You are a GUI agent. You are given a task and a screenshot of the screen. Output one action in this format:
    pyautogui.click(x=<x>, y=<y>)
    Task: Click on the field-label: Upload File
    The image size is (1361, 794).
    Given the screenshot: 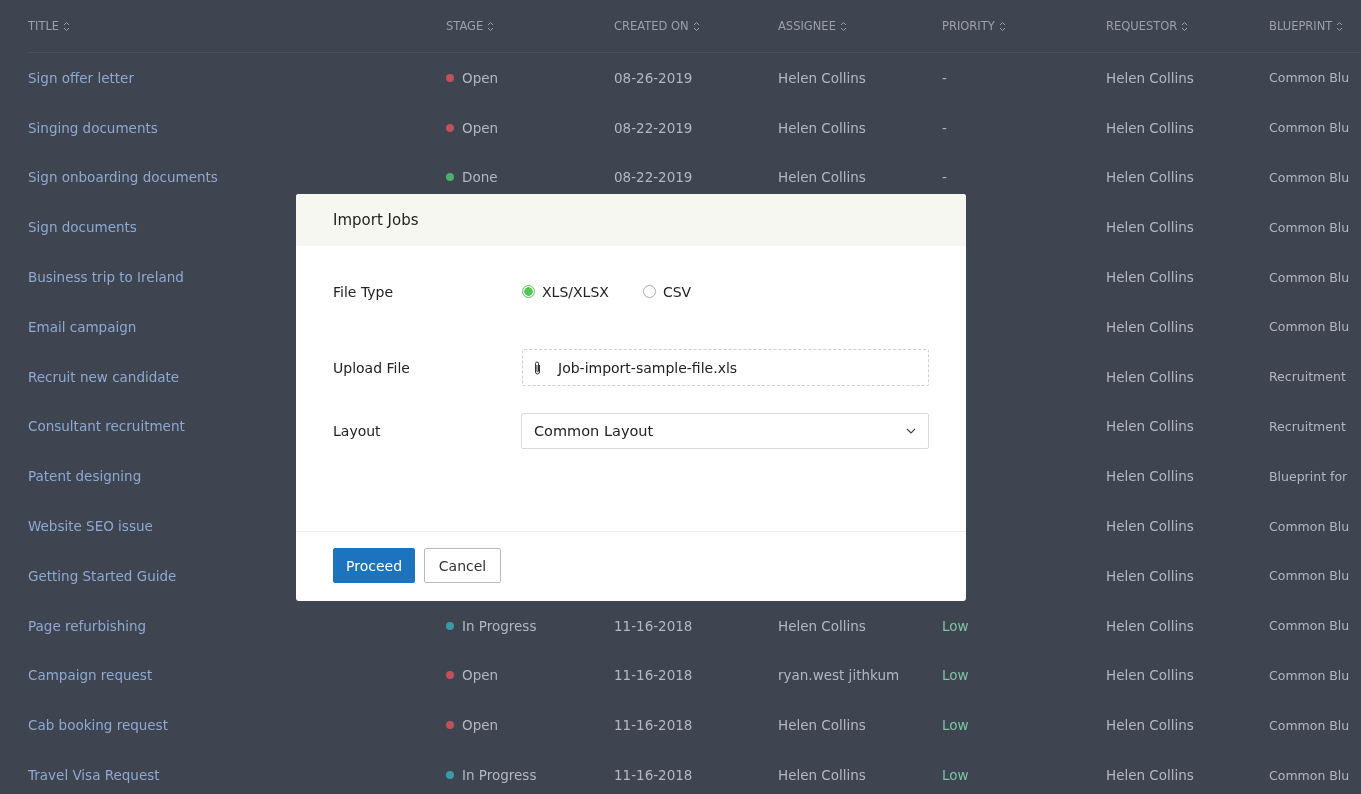 What is the action you would take?
    pyautogui.click(x=372, y=367)
    